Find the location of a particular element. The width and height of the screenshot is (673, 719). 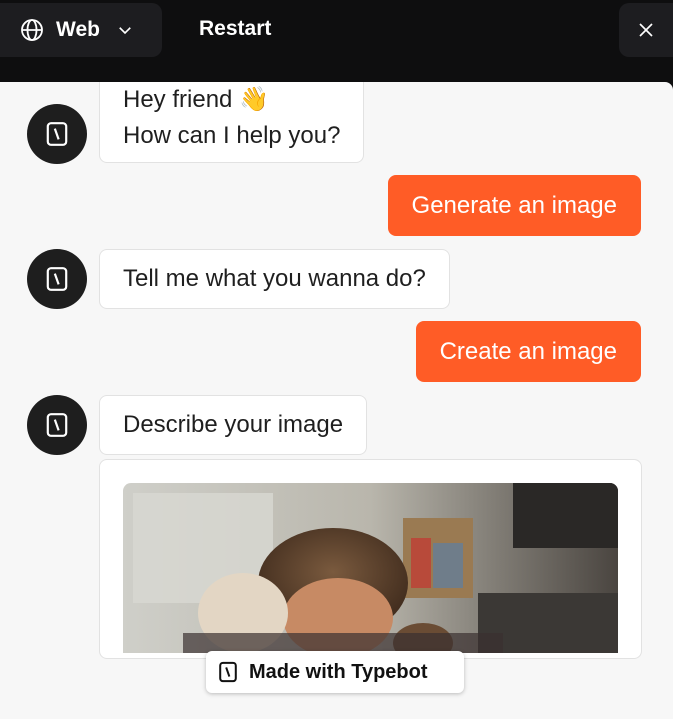

bot-message: Tell me what you wanna do? is located at coordinates (274, 279).